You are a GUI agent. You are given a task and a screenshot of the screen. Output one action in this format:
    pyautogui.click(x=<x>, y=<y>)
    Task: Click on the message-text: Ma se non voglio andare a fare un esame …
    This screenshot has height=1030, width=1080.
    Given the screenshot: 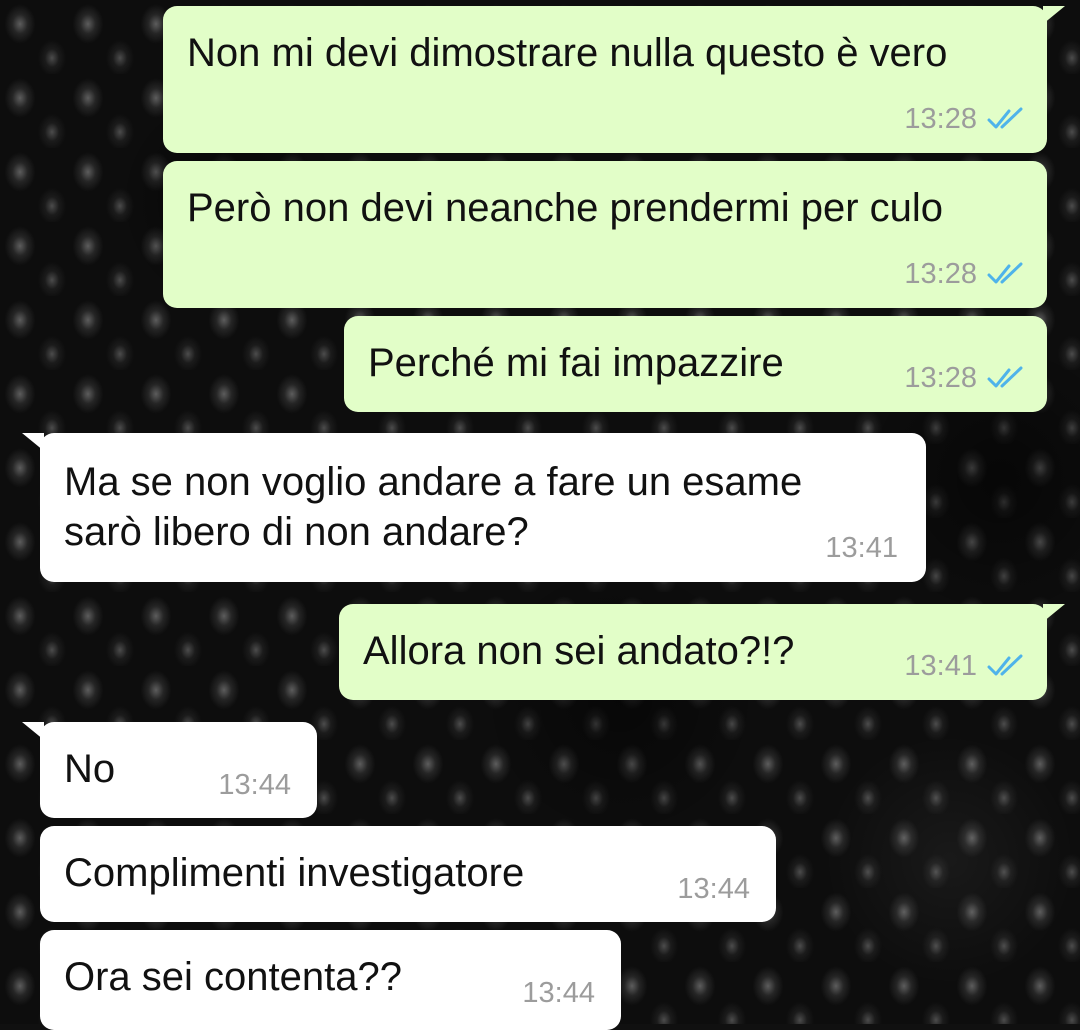 What is the action you would take?
    pyautogui.click(x=433, y=507)
    